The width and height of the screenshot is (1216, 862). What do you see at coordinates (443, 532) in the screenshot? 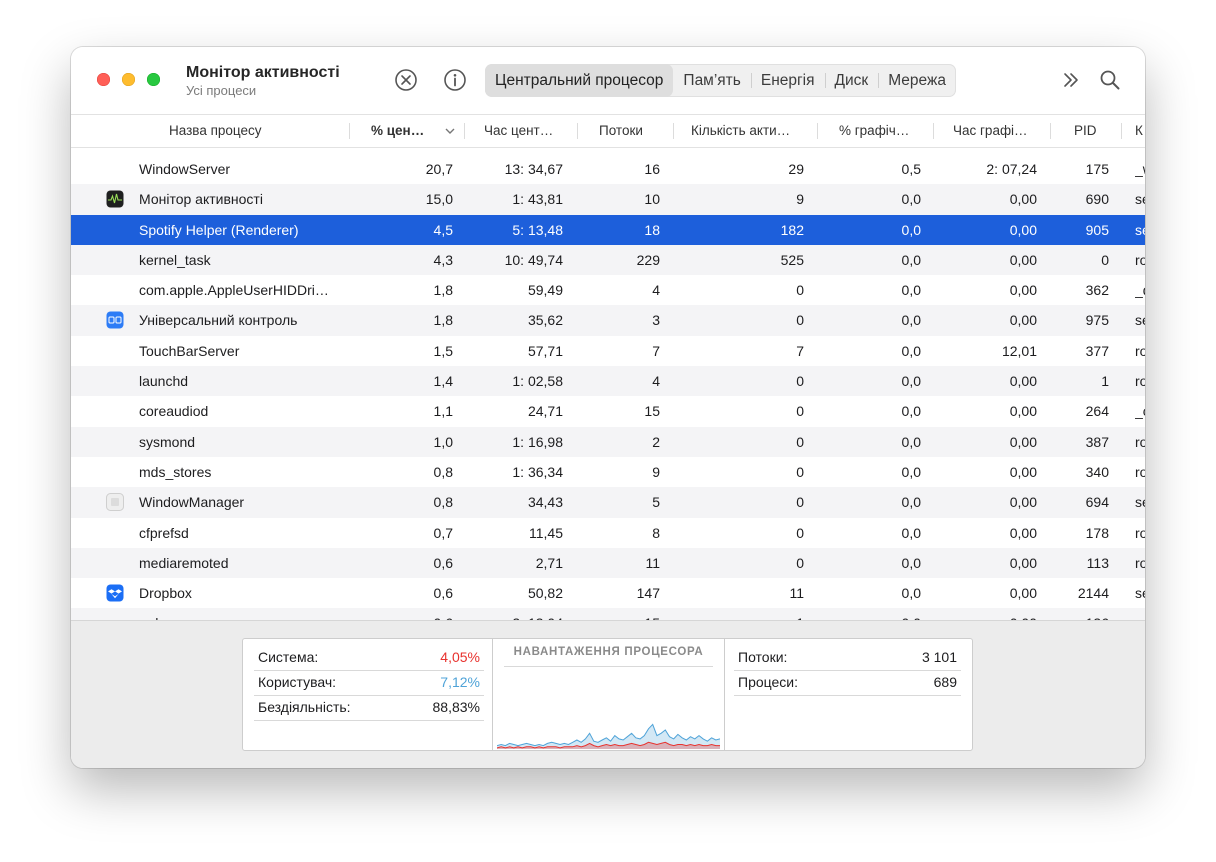
I see `cell-cpu-percent: 0,7` at bounding box center [443, 532].